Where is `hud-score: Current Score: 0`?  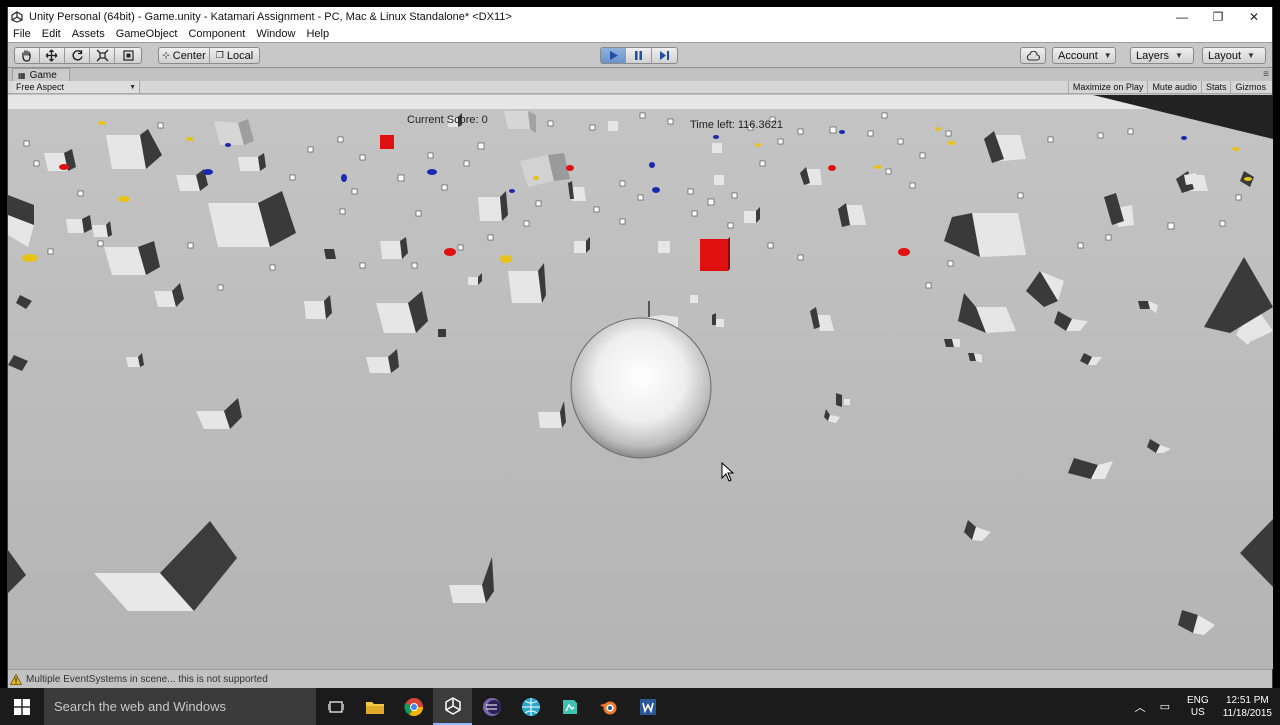 hud-score: Current Score: 0 is located at coordinates (447, 120).